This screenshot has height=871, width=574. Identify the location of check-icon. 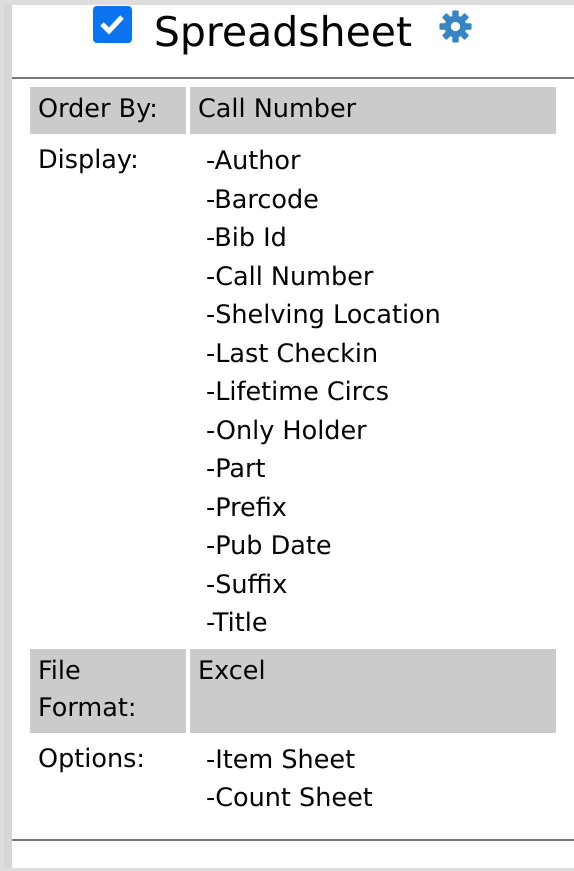
(112, 24).